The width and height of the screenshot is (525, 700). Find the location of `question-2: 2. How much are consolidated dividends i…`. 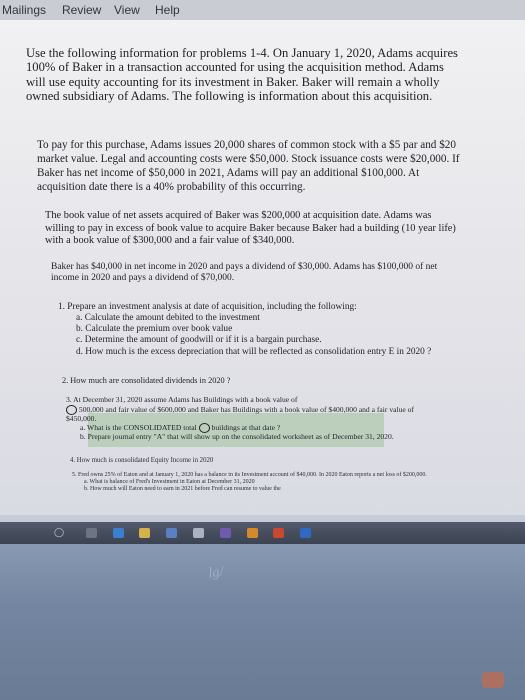

question-2: 2. How much are consolidated dividends i… is located at coordinates (146, 380).